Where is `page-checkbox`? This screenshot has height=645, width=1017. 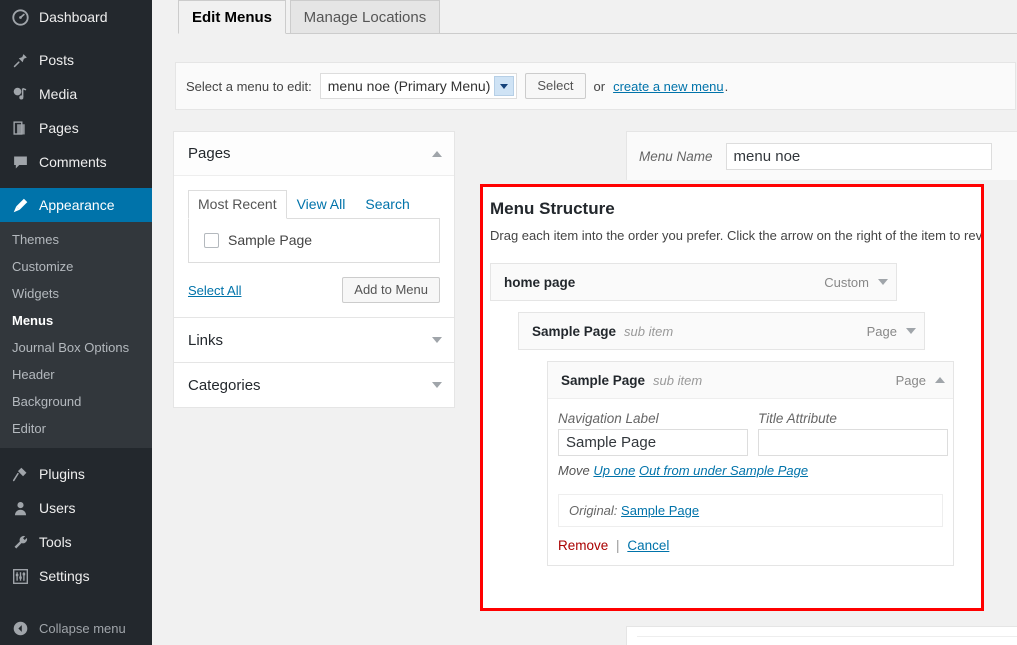 page-checkbox is located at coordinates (211, 240).